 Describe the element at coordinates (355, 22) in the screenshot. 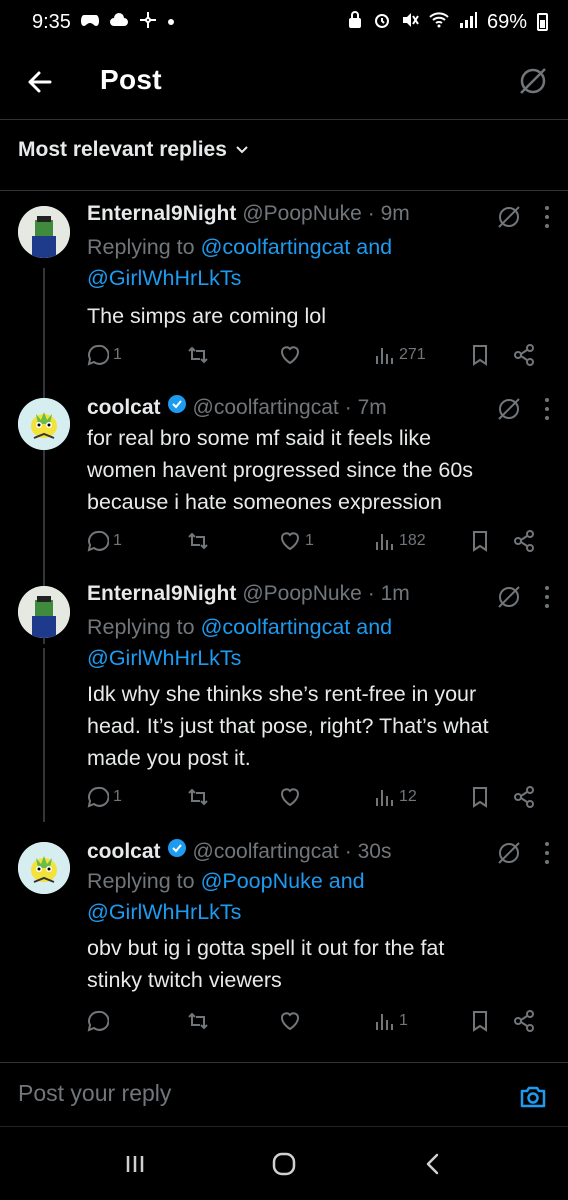

I see `lock-icon` at that location.